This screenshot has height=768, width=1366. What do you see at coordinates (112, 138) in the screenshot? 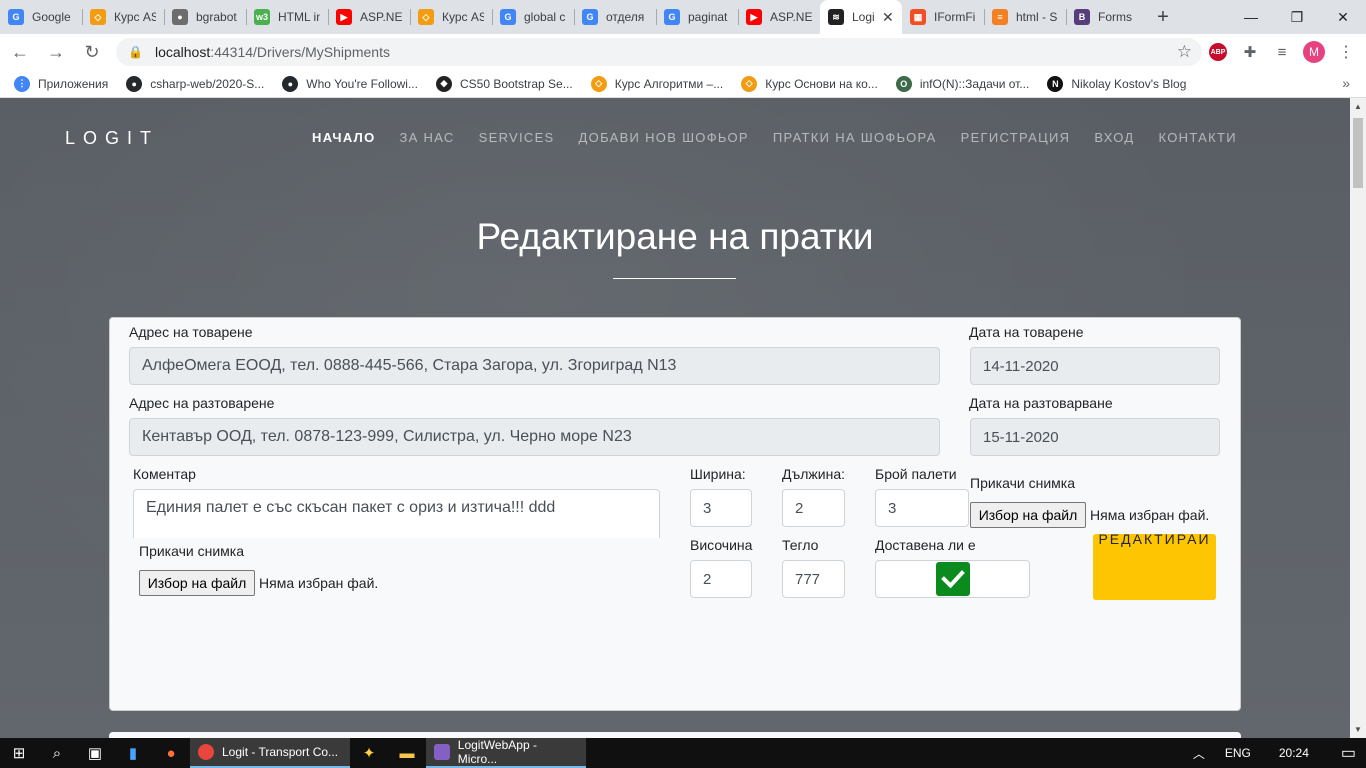
I see `site-brand: LOGIT` at bounding box center [112, 138].